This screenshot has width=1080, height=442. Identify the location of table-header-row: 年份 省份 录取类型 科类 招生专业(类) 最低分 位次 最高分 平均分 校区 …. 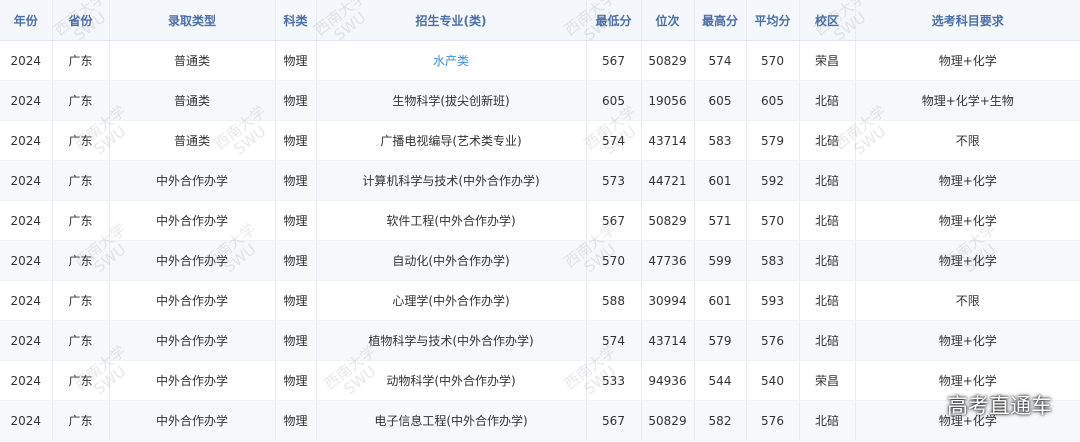
(540, 20).